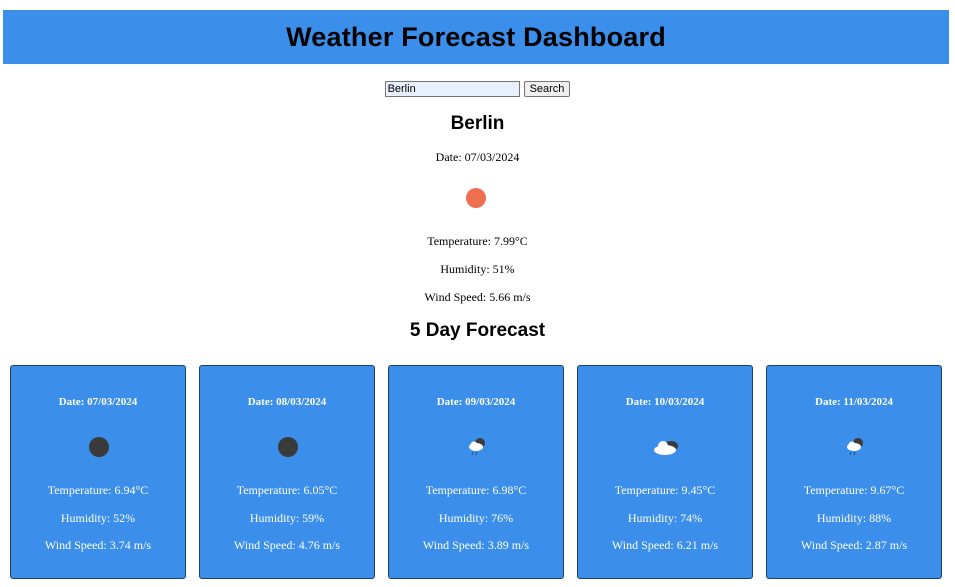 Image resolution: width=955 pixels, height=587 pixels. Describe the element at coordinates (547, 89) in the screenshot. I see `search-button: Search` at that location.